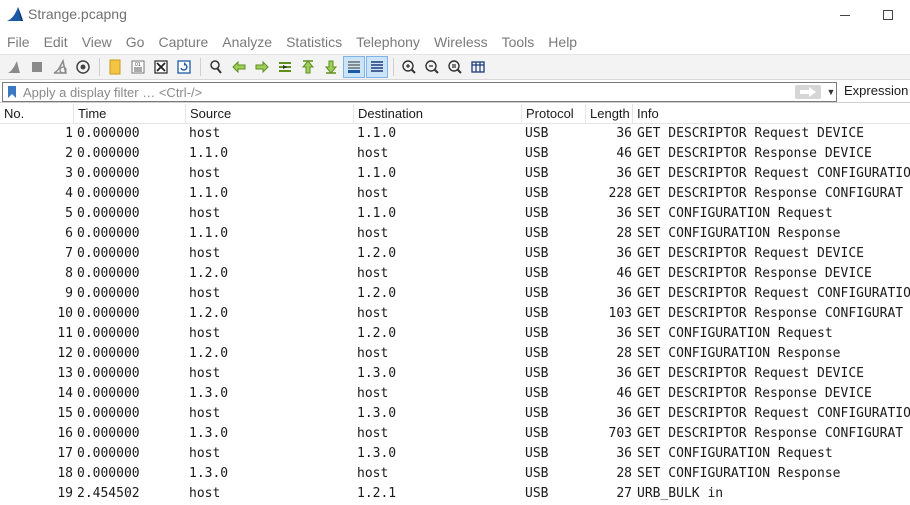 The height and width of the screenshot is (505, 910). What do you see at coordinates (831, 92) in the screenshot?
I see `filter-history-dropdown-icon: ▼` at bounding box center [831, 92].